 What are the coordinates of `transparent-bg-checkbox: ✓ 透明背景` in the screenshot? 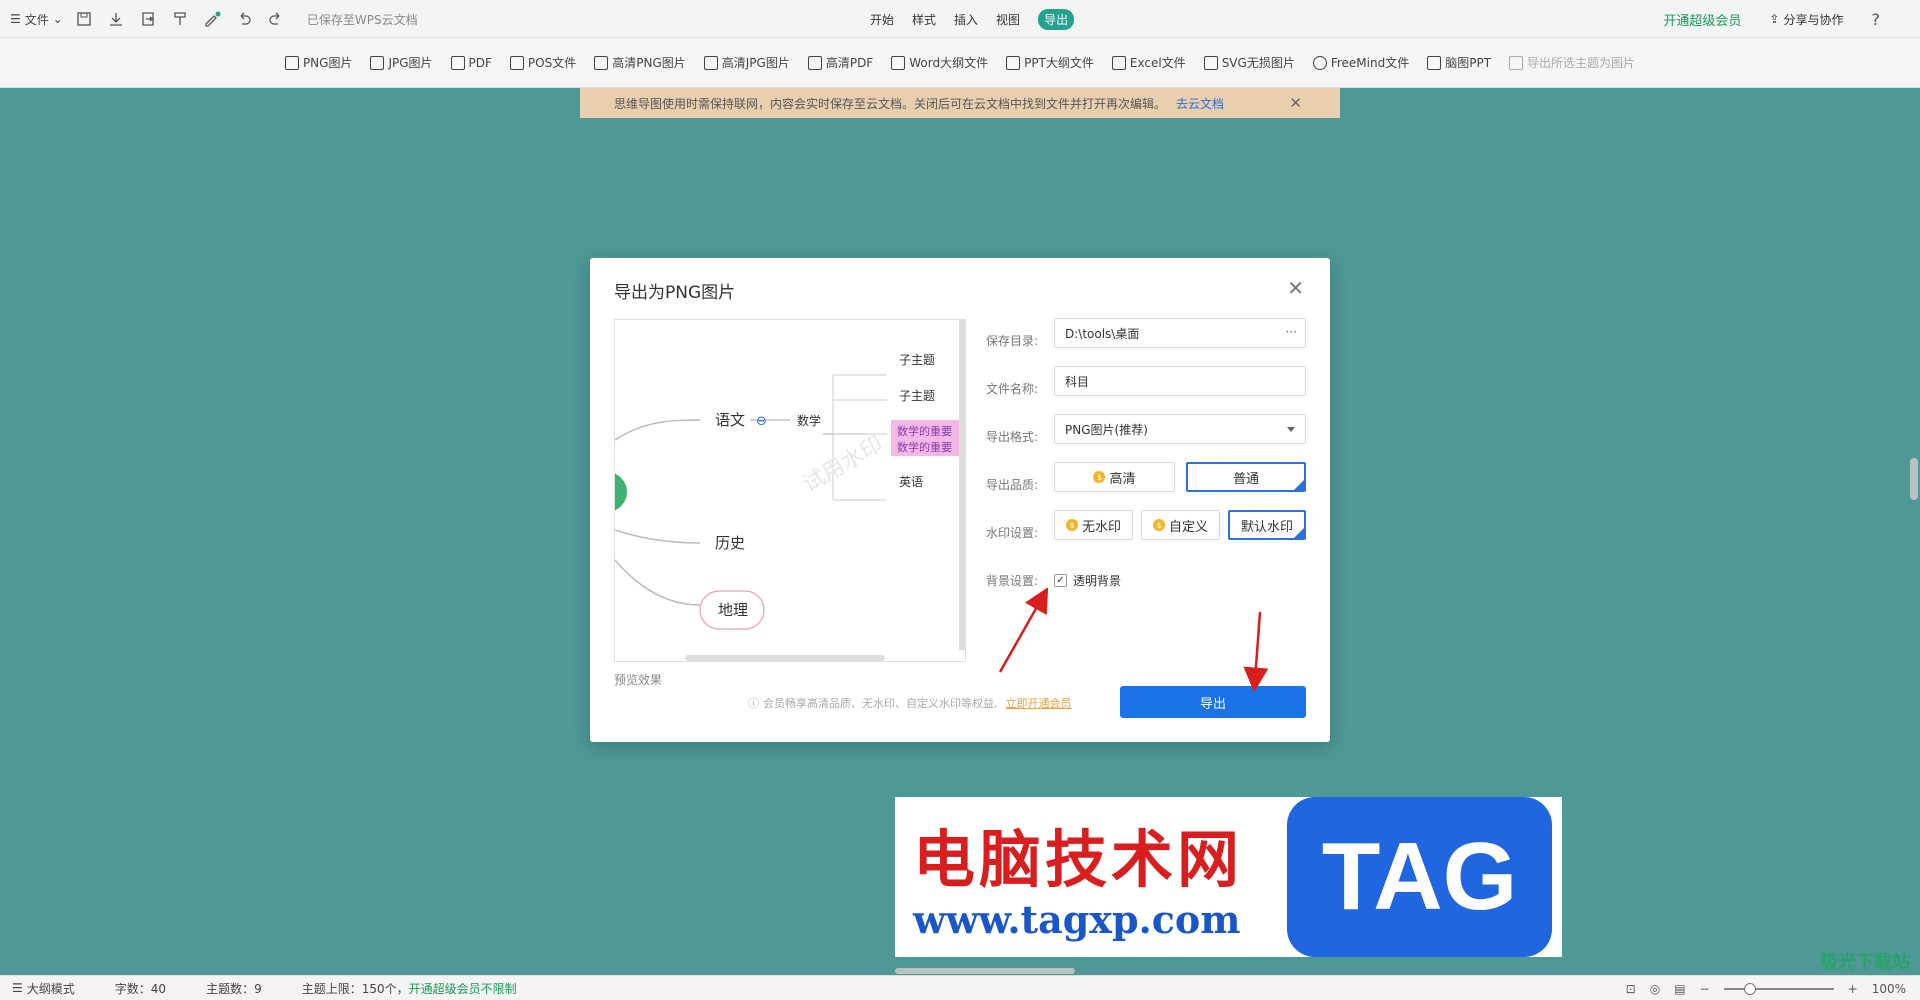 It's located at (1087, 580).